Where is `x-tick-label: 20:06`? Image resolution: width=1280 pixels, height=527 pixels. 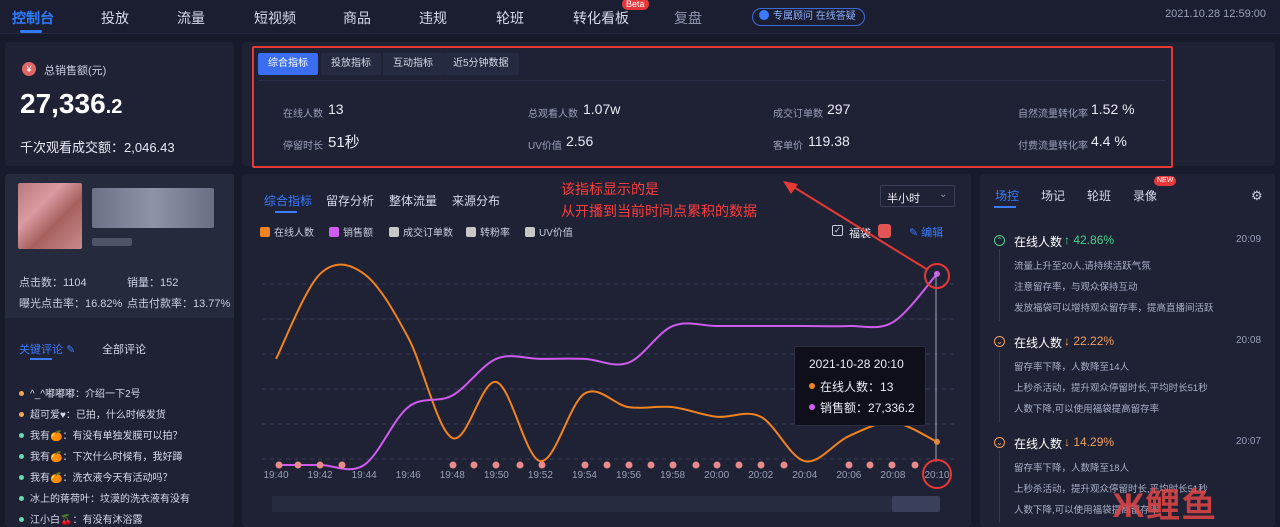 x-tick-label: 20:06 is located at coordinates (849, 475).